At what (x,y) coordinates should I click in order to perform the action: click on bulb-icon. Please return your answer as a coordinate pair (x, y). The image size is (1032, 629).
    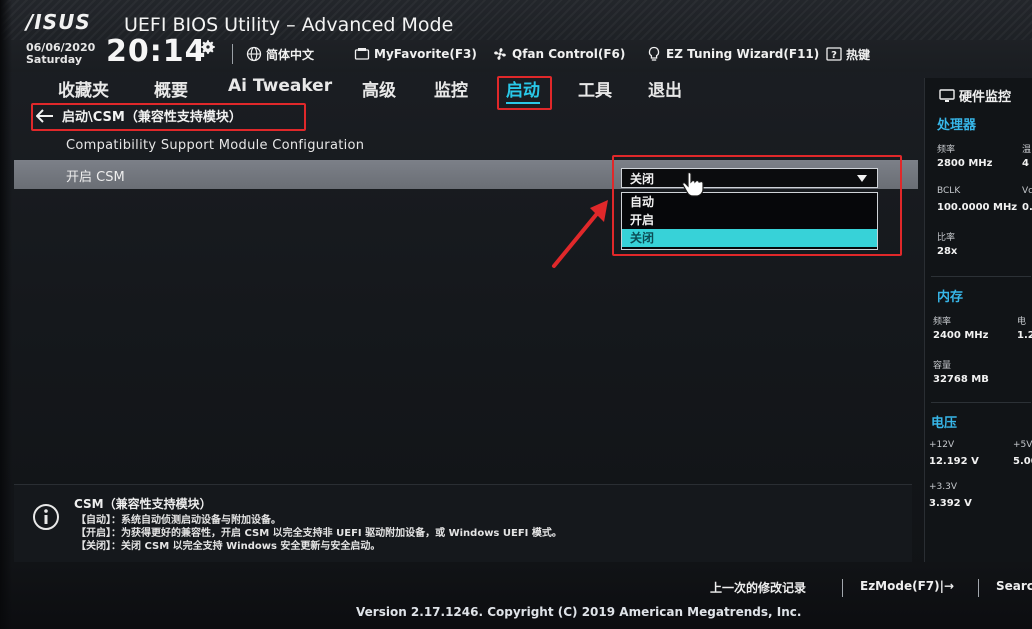
    Looking at the image, I should click on (654, 53).